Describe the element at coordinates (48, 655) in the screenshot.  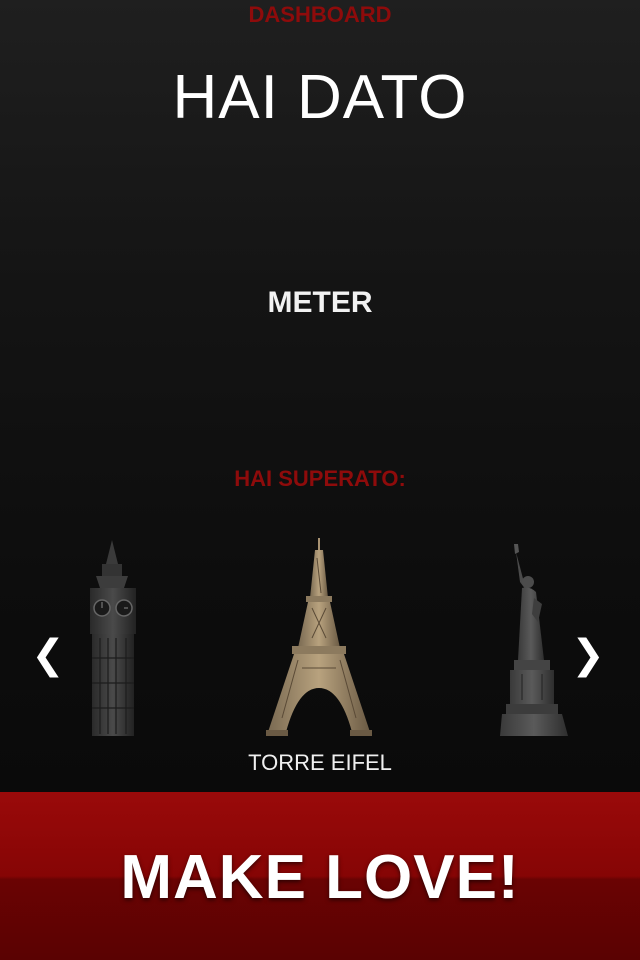
I see `previous-monument-arrow: ❮` at that location.